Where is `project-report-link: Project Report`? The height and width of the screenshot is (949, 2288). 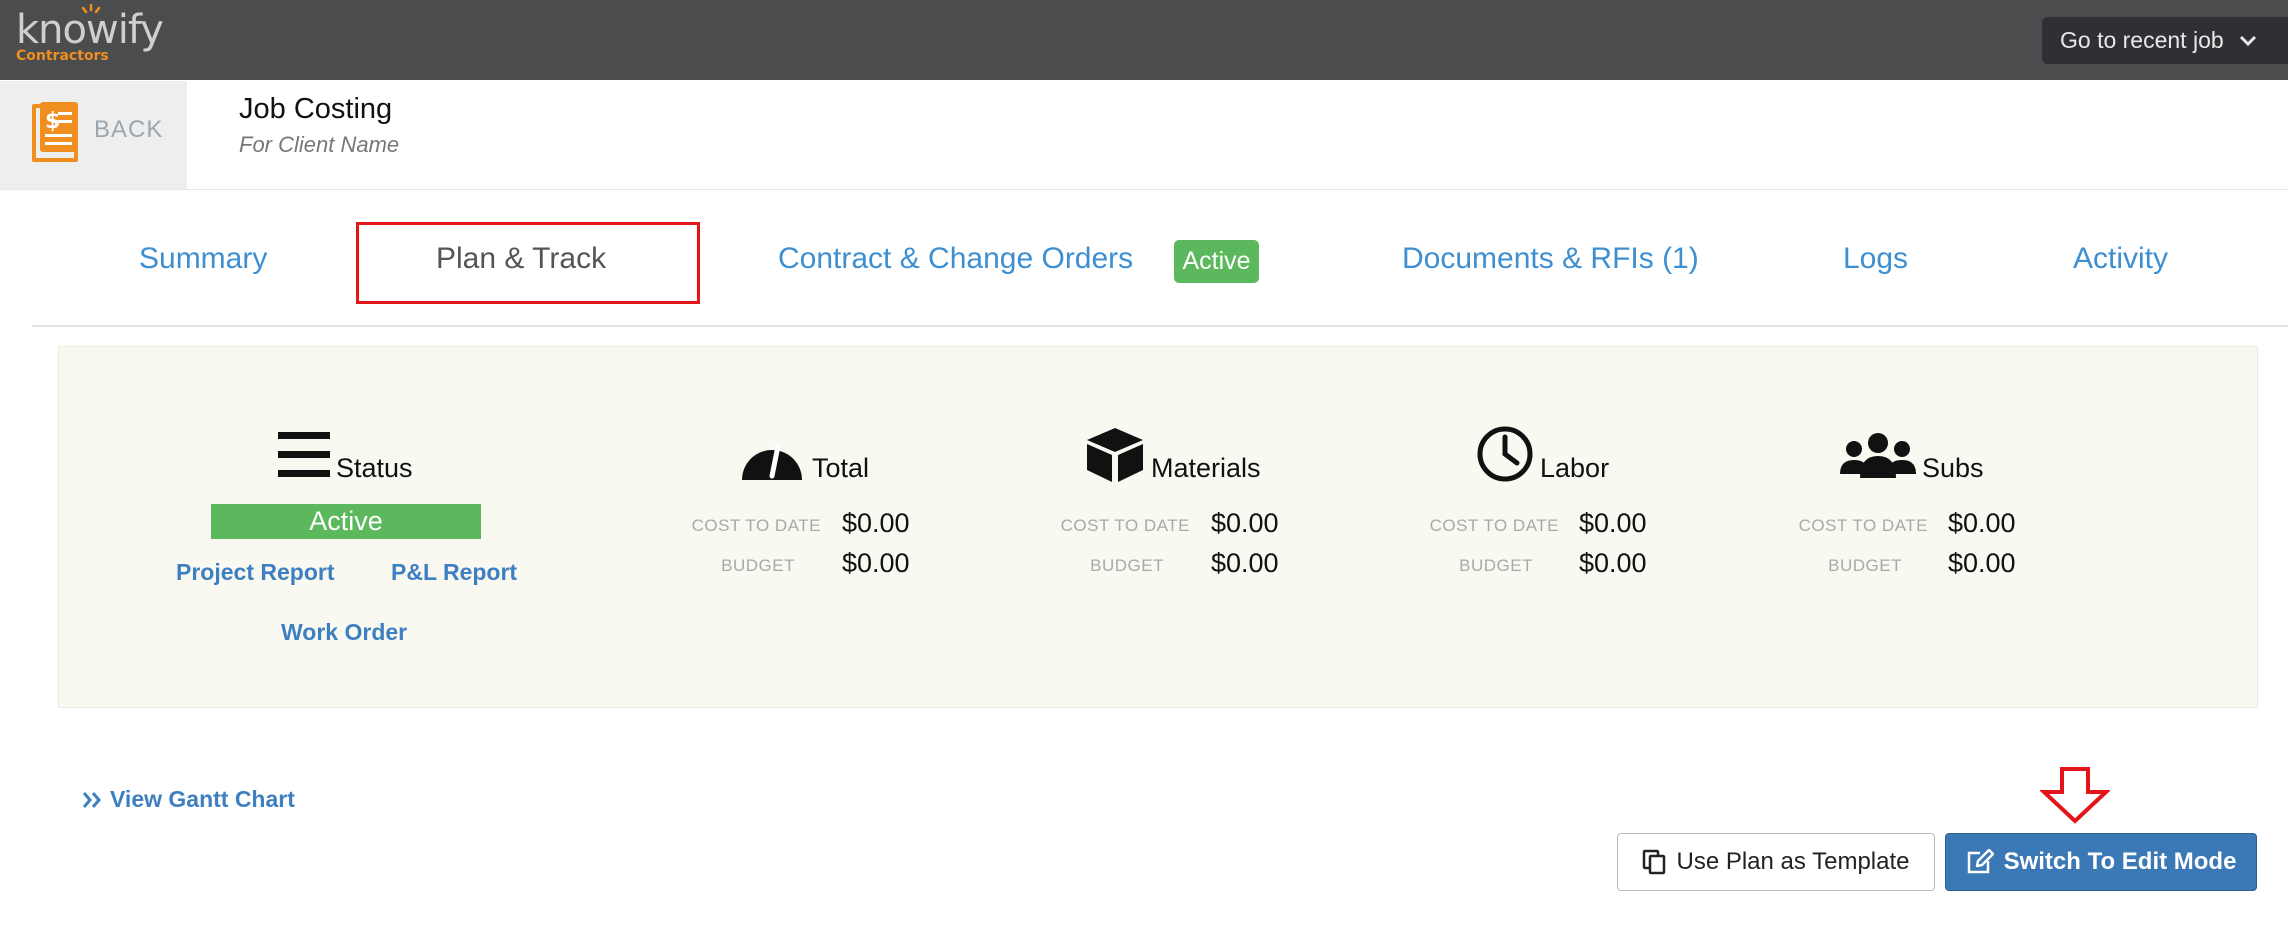 project-report-link: Project Report is located at coordinates (255, 572).